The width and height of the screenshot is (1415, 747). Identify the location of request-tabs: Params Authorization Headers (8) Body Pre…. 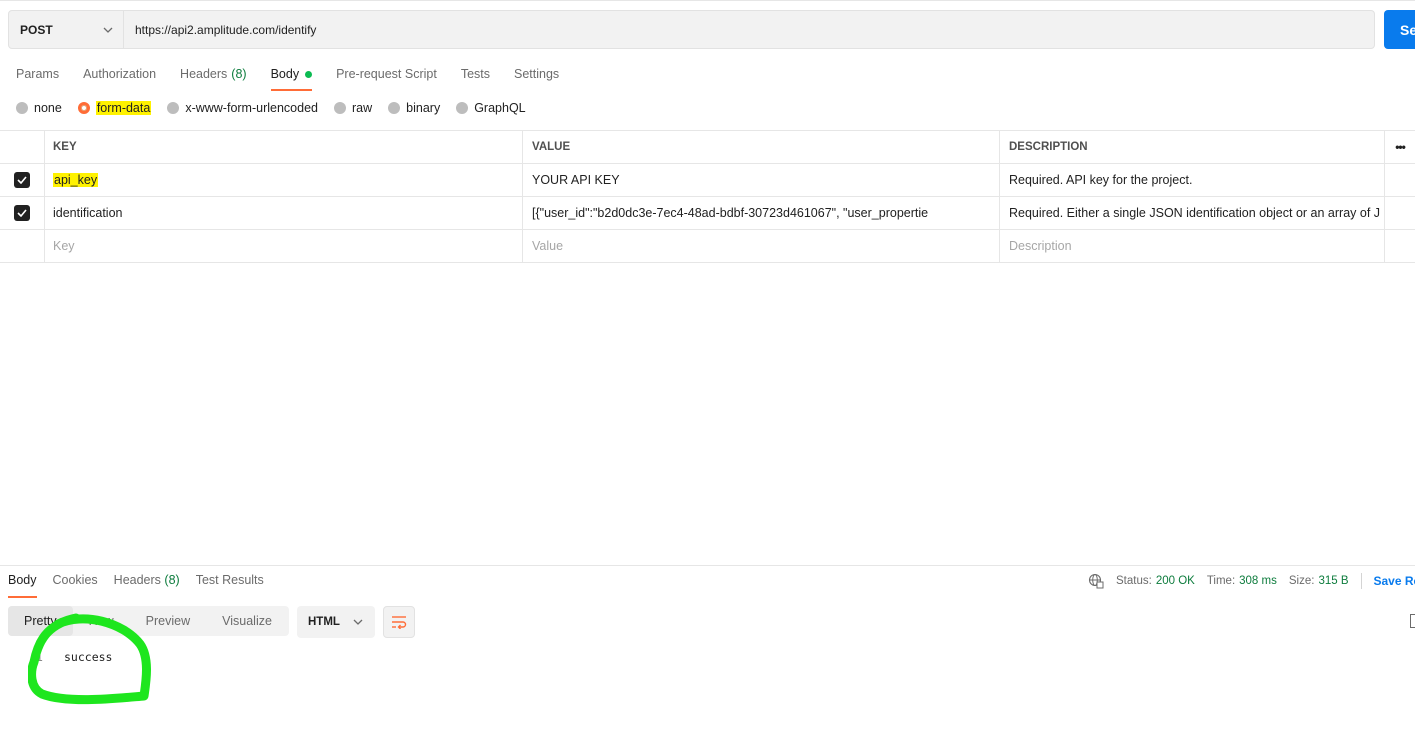
(299, 77).